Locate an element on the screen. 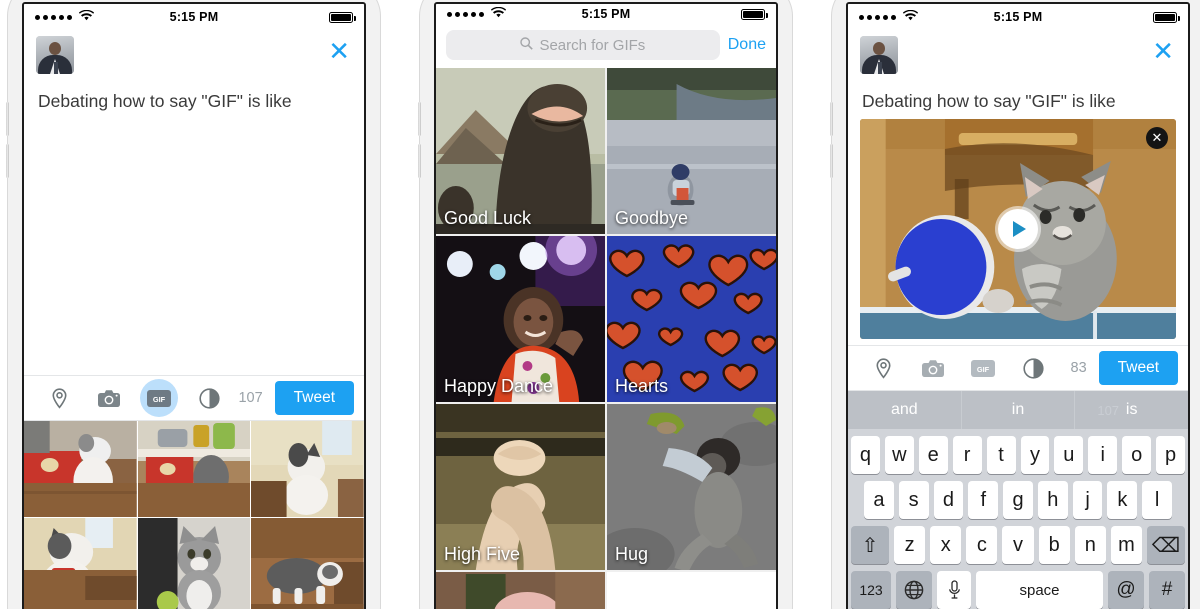  attached-gif: ✕ is located at coordinates (1018, 228).